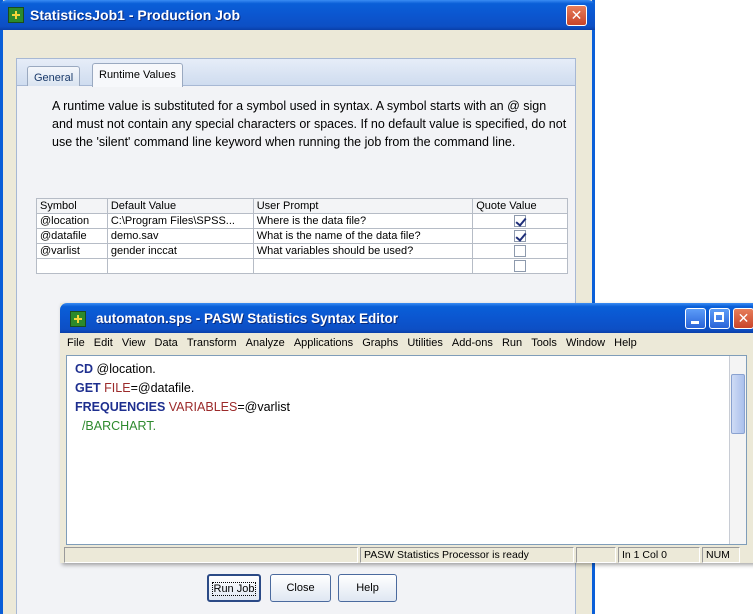  I want to click on menu-utilities: Utilities, so click(424, 343).